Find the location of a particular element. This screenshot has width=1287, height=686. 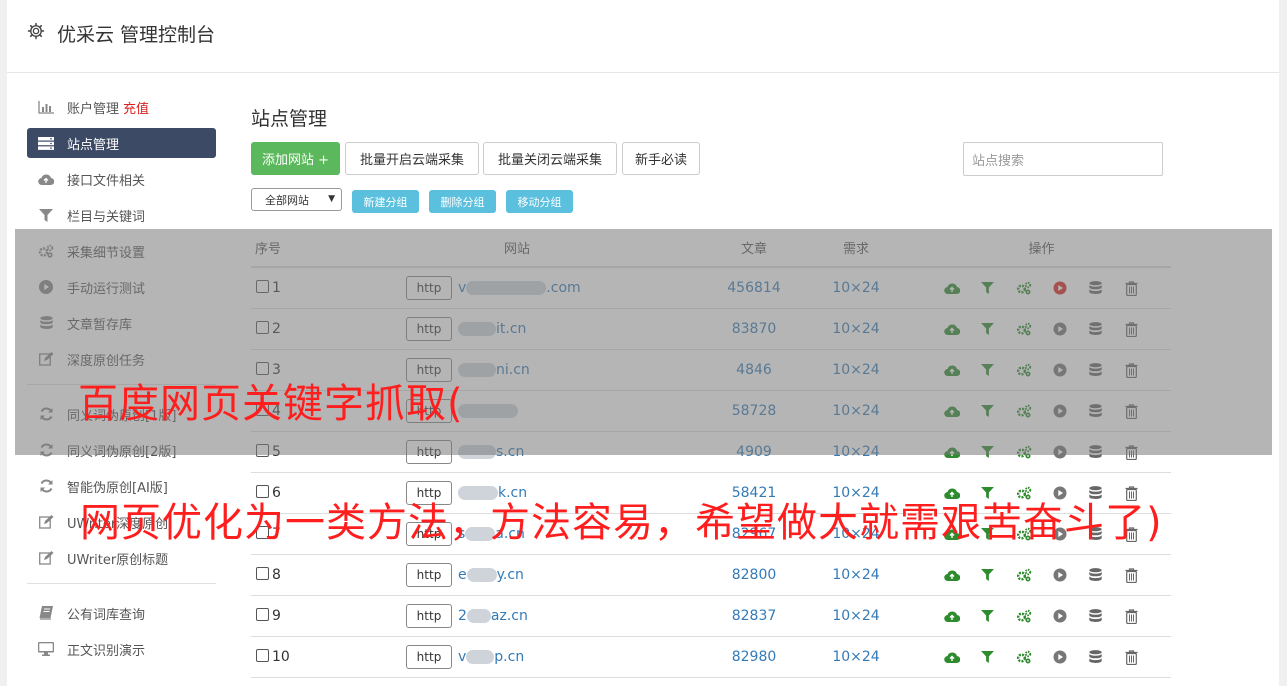

sidebar-divider is located at coordinates (121, 583).